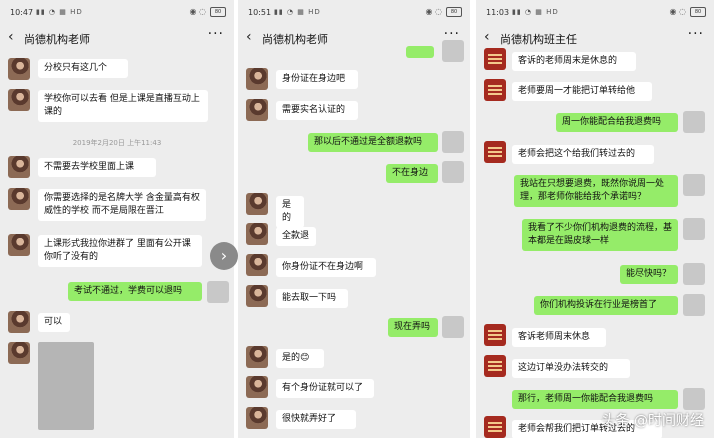  What do you see at coordinates (412, 173) in the screenshot?
I see `message-out: 不在身边` at bounding box center [412, 173].